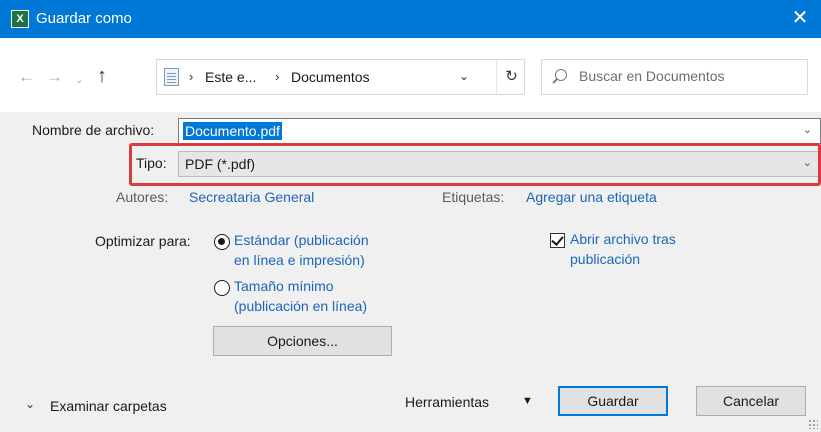  I want to click on filename-value: Documento.pdf, so click(232, 131).